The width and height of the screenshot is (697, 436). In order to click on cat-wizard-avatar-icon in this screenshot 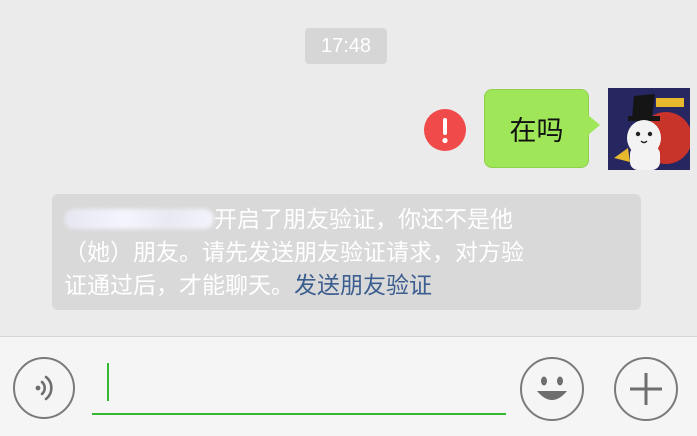, I will do `click(649, 129)`.